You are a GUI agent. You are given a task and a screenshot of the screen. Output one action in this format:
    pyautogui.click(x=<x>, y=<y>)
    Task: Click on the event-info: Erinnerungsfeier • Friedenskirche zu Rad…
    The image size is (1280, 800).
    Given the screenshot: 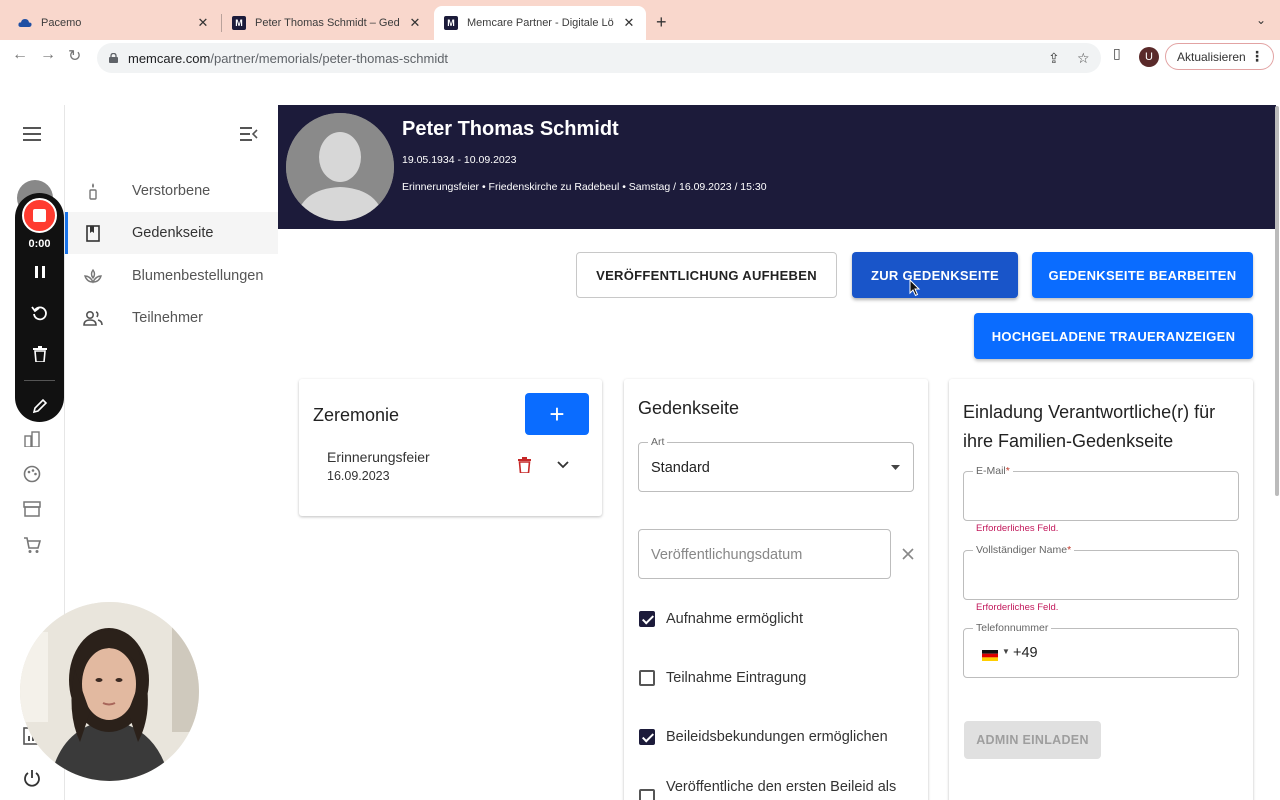 What is the action you would take?
    pyautogui.click(x=584, y=187)
    